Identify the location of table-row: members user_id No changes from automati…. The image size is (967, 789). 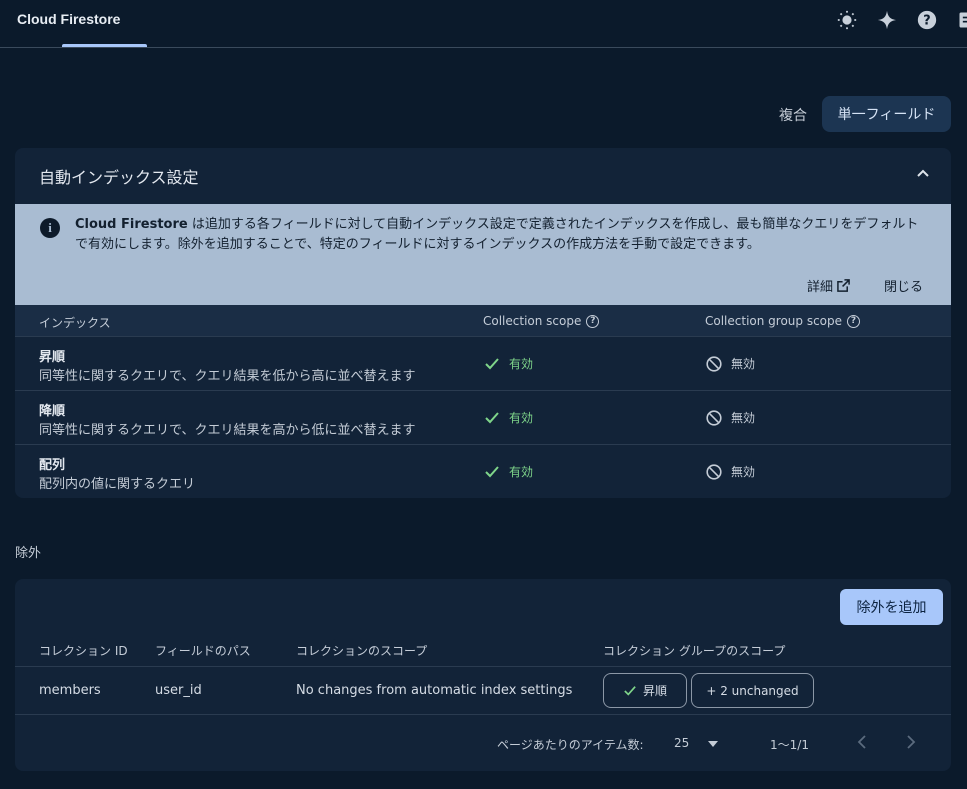
(483, 691).